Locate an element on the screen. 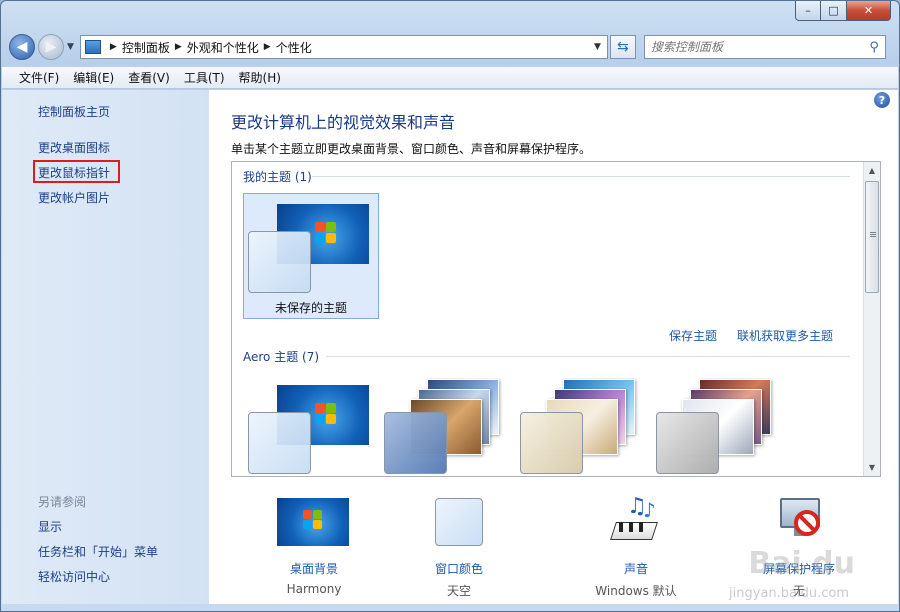 The image size is (900, 612). scroll-up-icon: ▲ is located at coordinates (872, 170).